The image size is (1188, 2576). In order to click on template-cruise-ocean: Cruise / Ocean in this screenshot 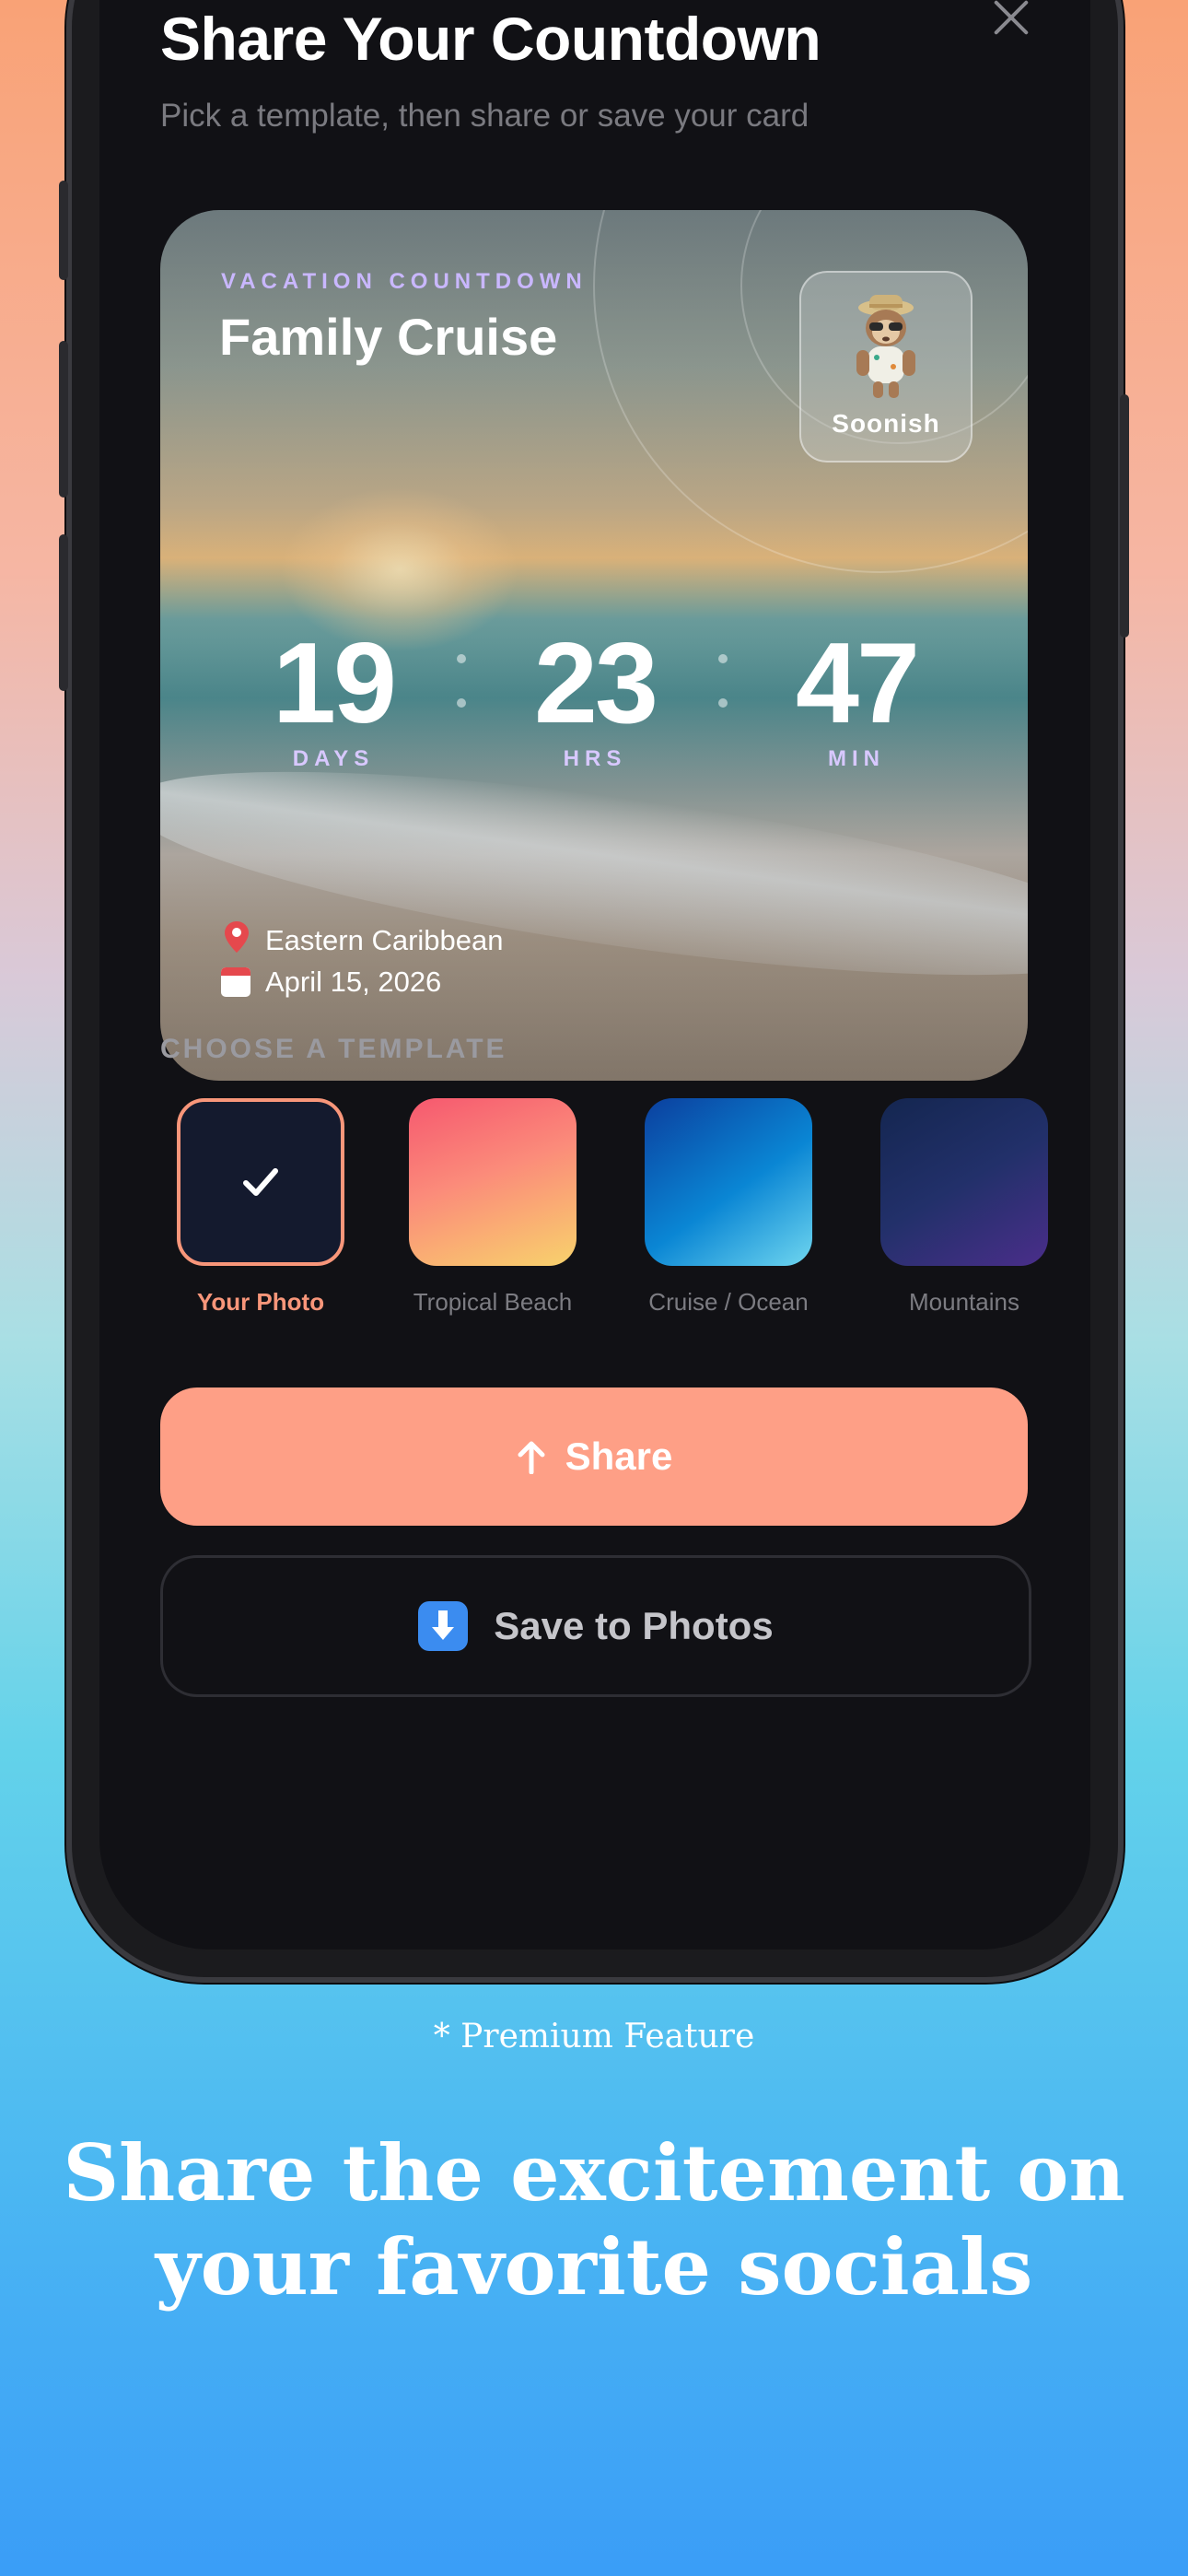, I will do `click(728, 1207)`.